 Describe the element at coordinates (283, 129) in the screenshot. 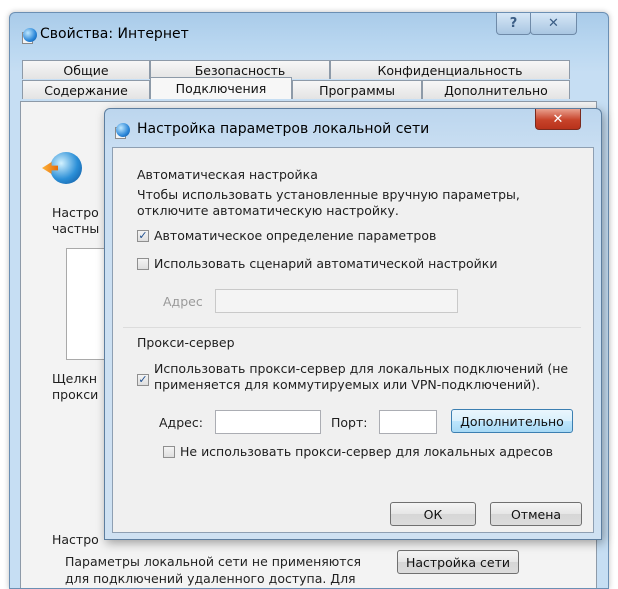

I see `lan-dialog-title: Настройка параметров локальной сети` at that location.